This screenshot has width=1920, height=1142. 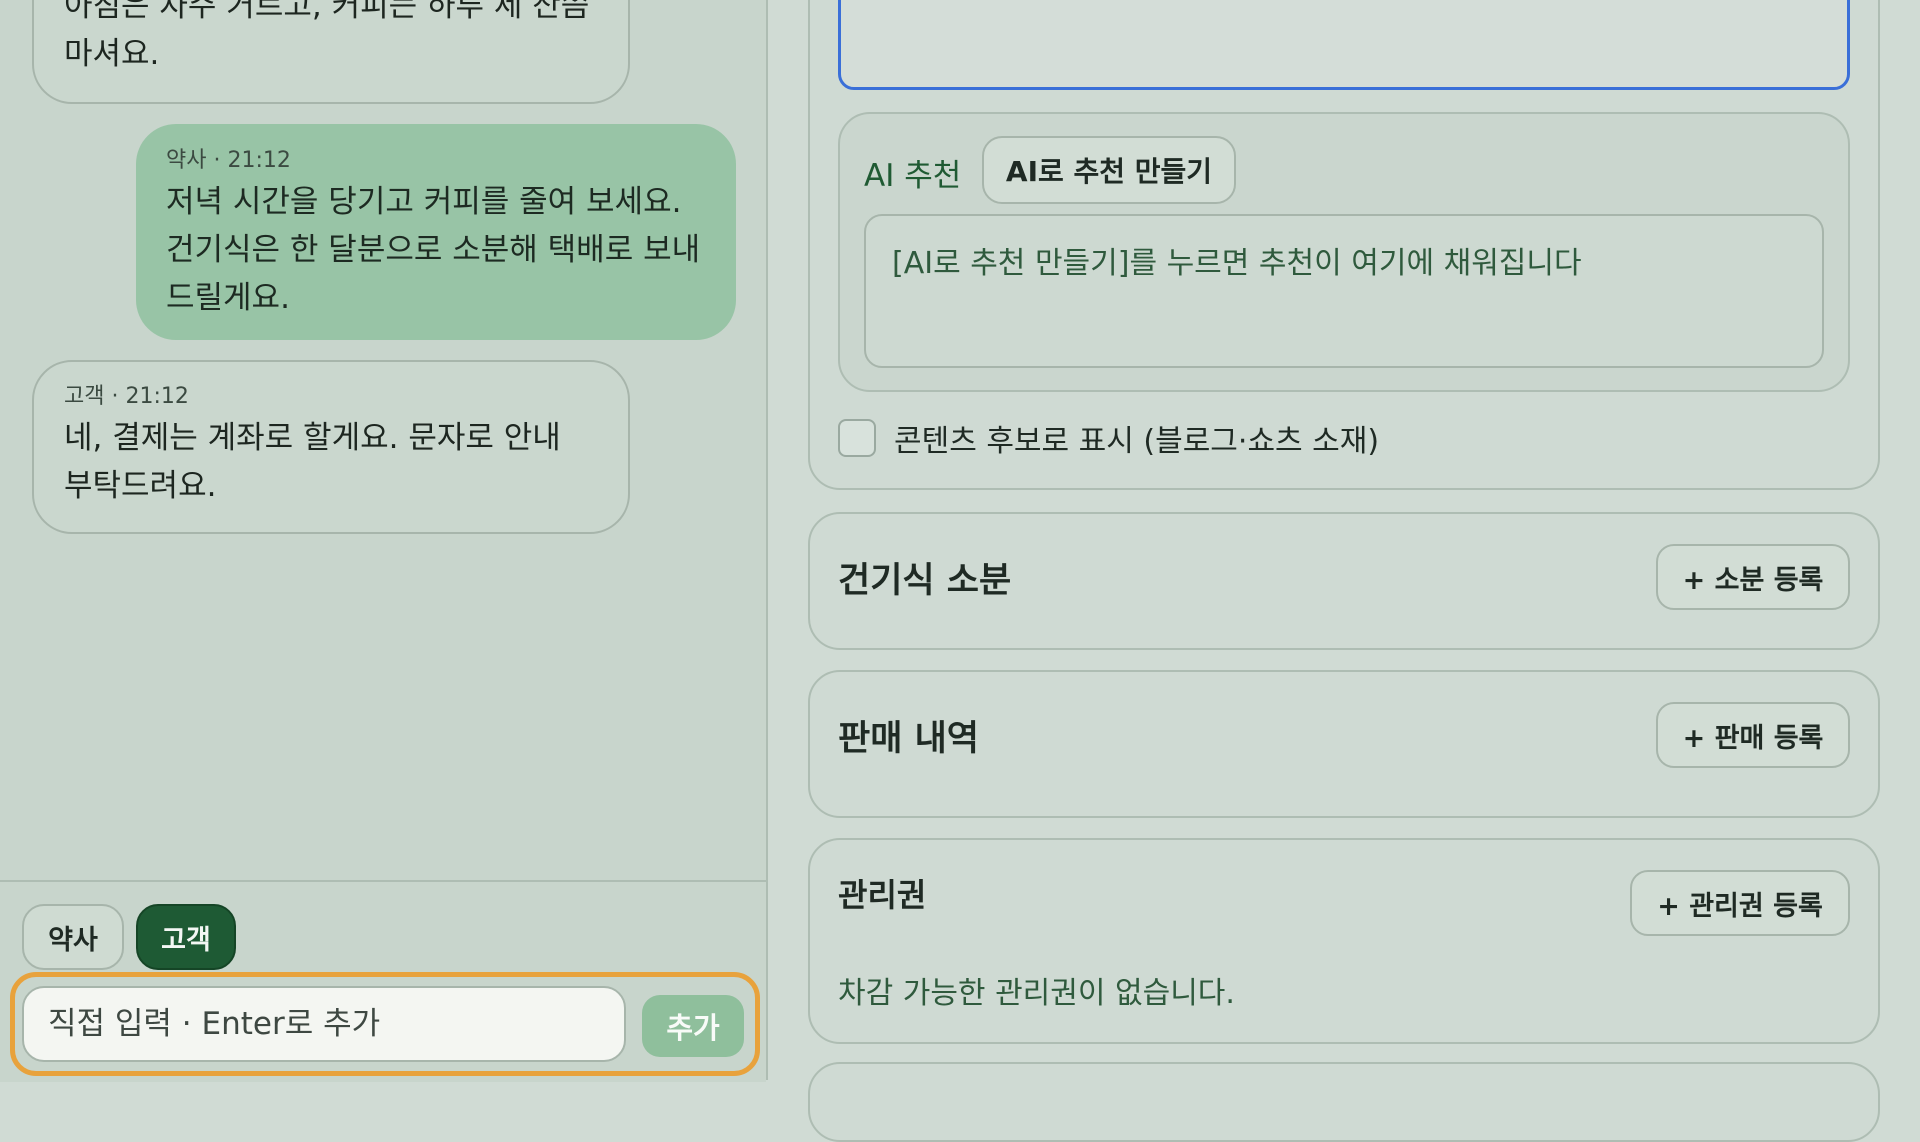 I want to click on role-pharmacist-button: 약사, so click(x=73, y=937).